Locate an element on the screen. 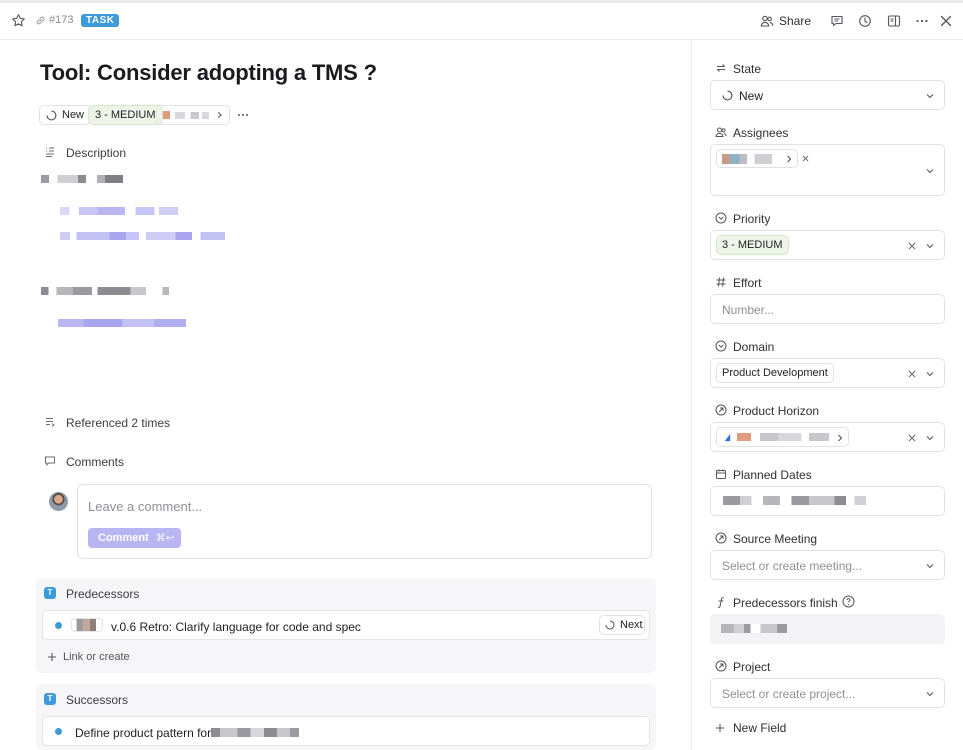 The image size is (963, 750). issue-title: Tool: Consider adopting a TMS ? is located at coordinates (208, 73).